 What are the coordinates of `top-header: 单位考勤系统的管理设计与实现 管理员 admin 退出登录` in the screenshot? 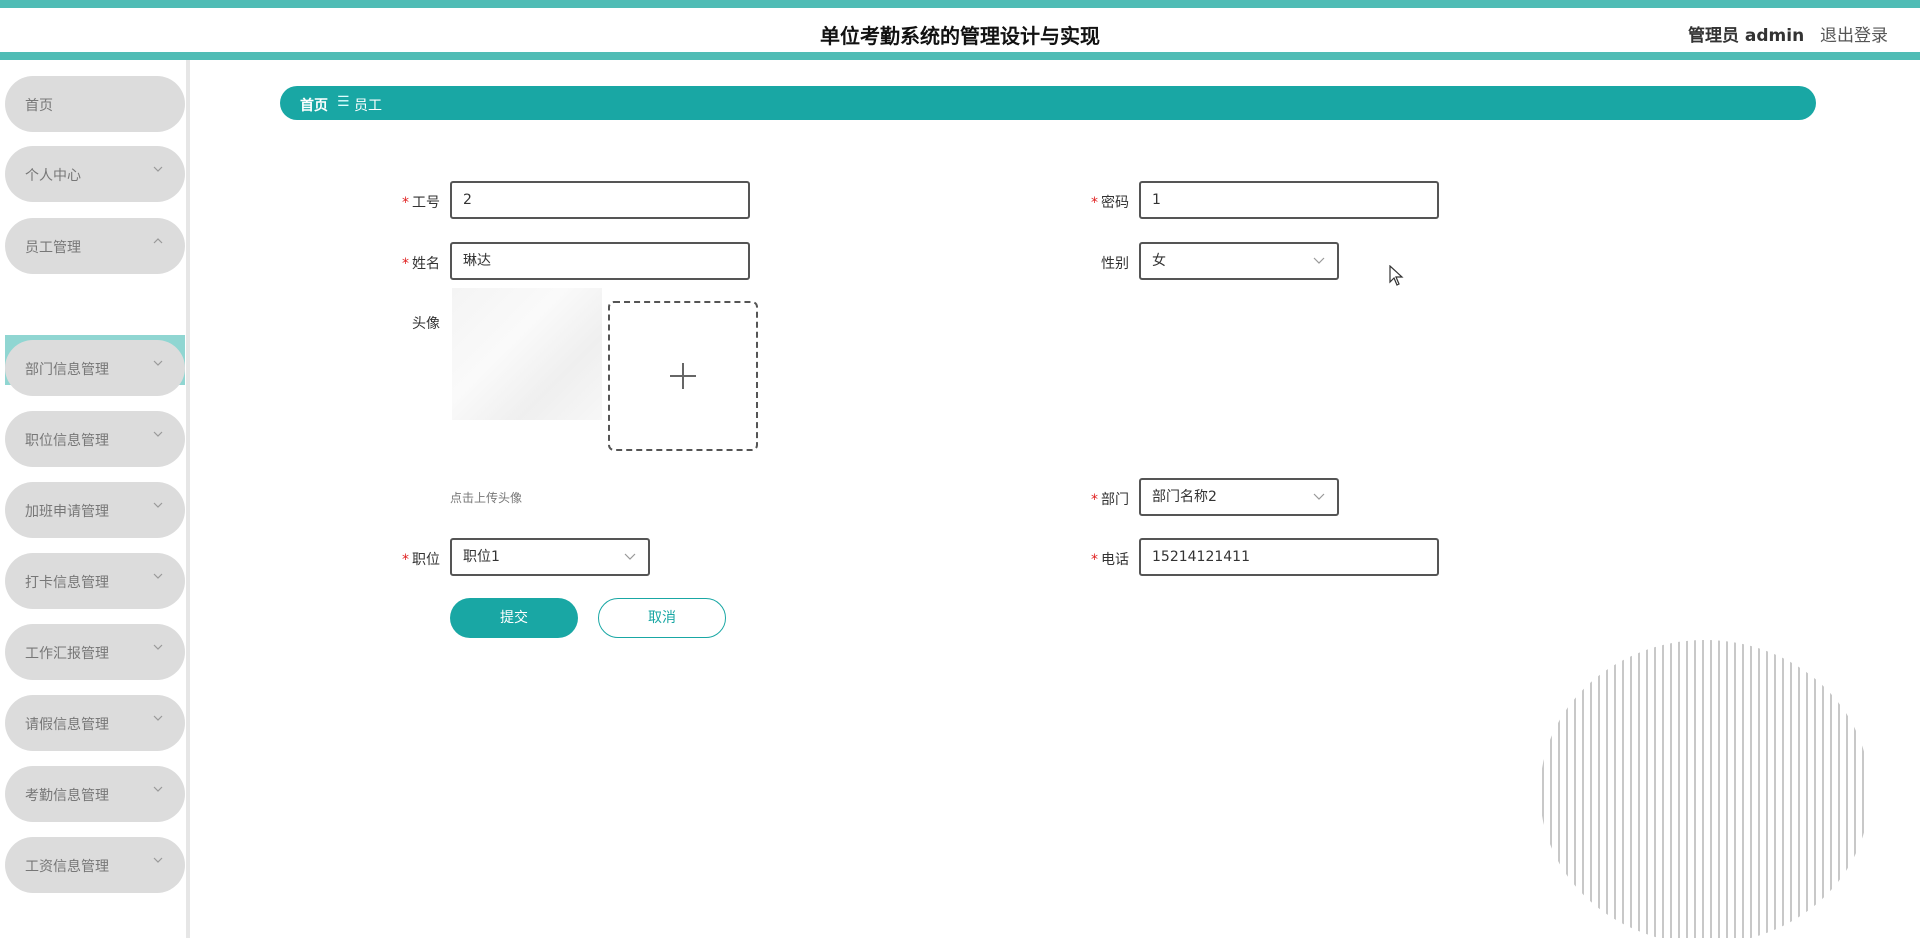 It's located at (960, 30).